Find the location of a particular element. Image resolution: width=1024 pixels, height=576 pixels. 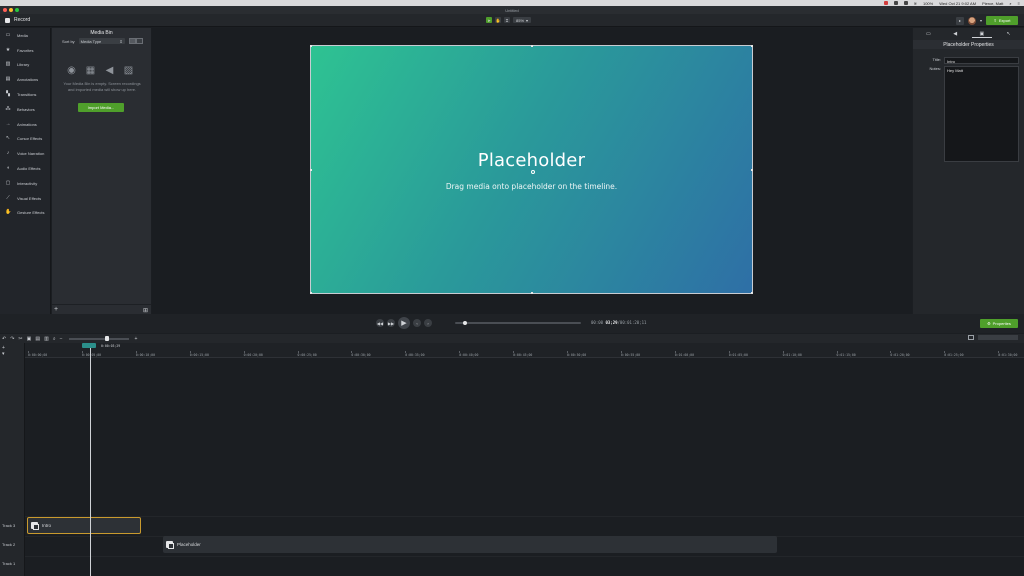

sidebar-item-visual-effects: ⟋ Visual Effects is located at coordinates (25, 198).